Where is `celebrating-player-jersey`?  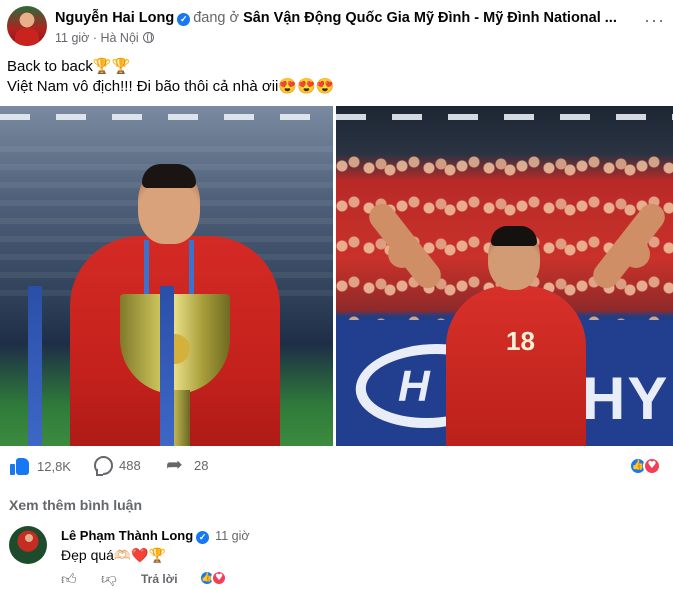 celebrating-player-jersey is located at coordinates (516, 366).